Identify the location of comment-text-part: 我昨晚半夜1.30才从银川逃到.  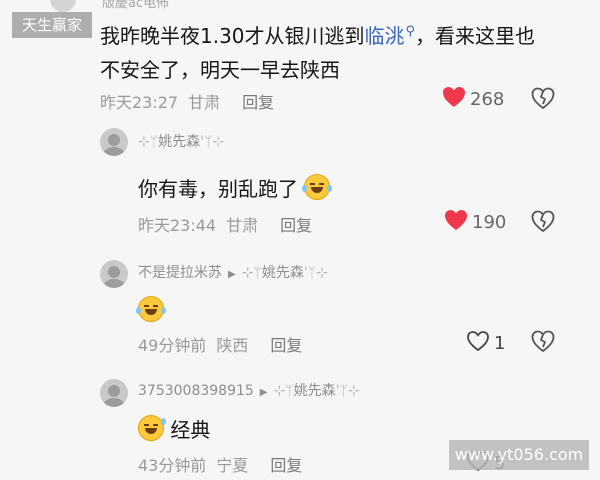
(232, 36).